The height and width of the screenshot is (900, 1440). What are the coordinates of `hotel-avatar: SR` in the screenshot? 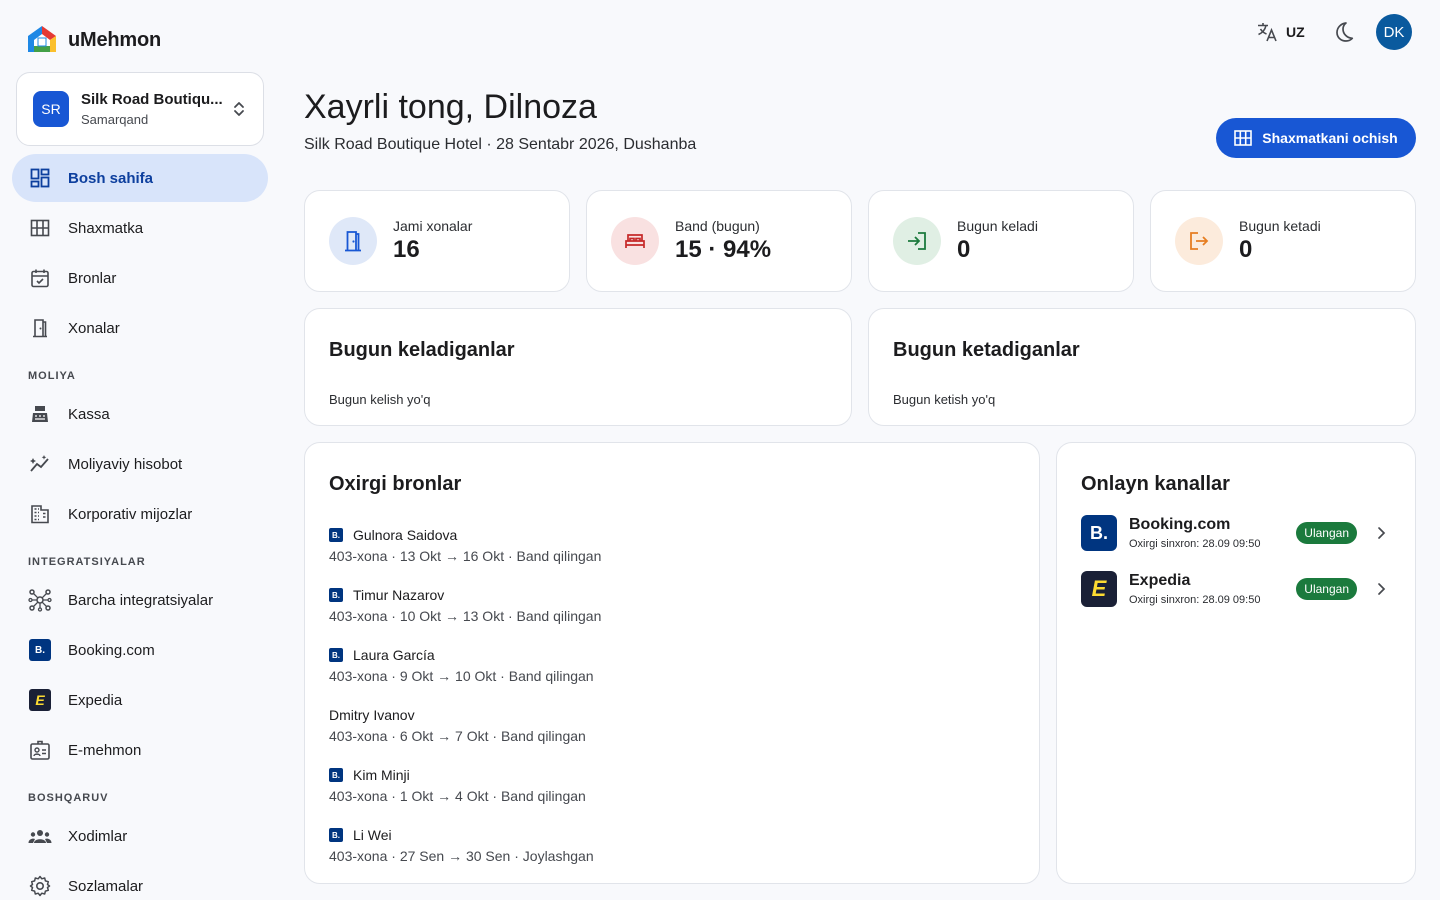 It's located at (51, 109).